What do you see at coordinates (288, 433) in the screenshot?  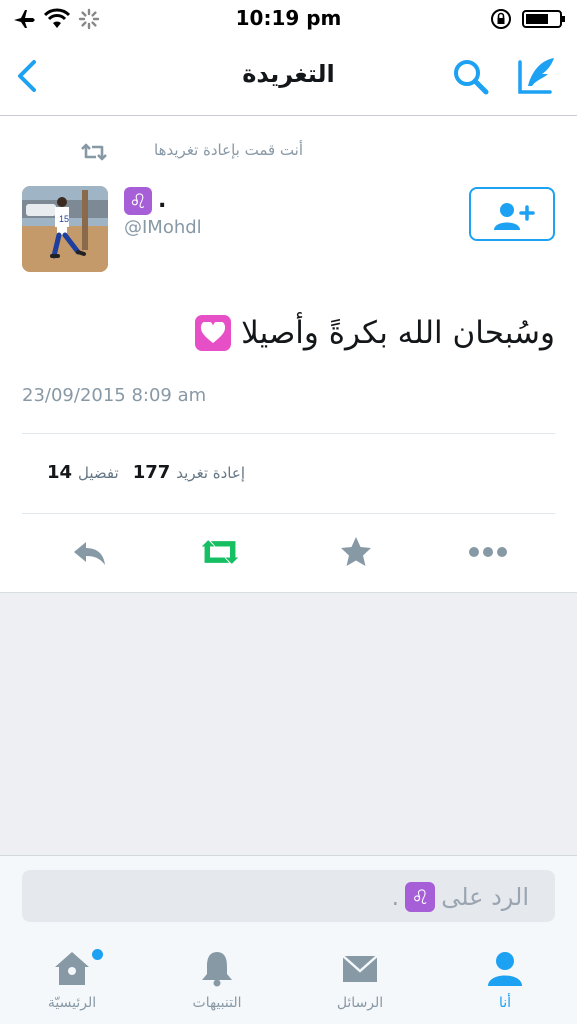 I see `divider` at bounding box center [288, 433].